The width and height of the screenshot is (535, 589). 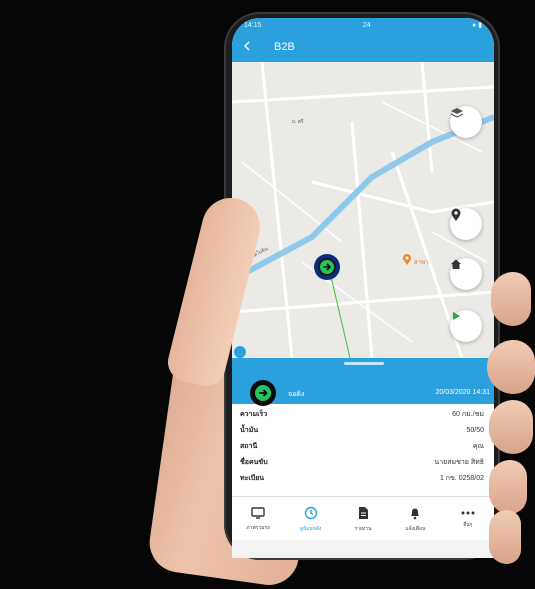 I want to click on detail-value: 1 กข. 0258/02, so click(x=461, y=478).